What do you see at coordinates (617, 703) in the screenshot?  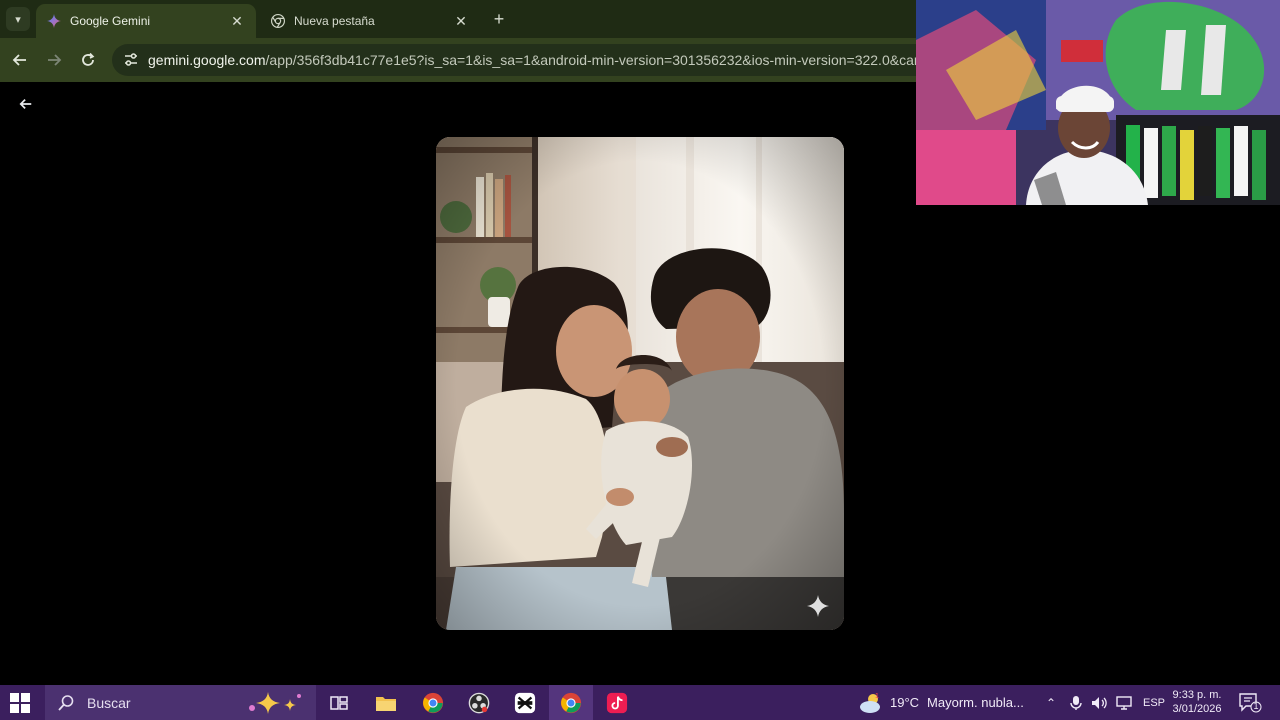 I see `tiktok-icon` at bounding box center [617, 703].